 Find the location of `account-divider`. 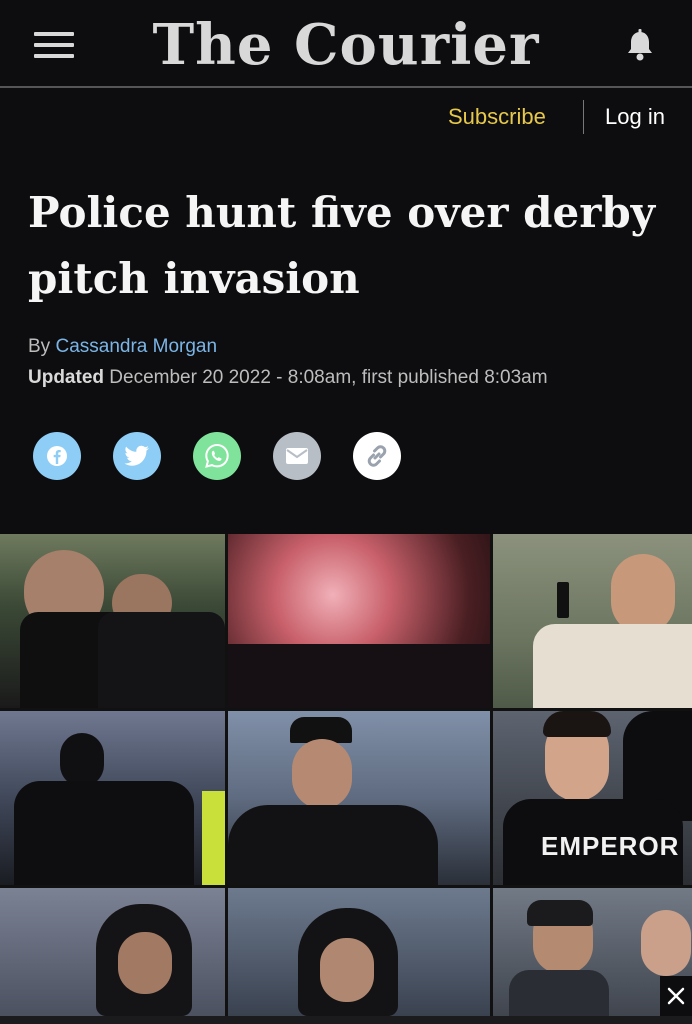

account-divider is located at coordinates (583, 117).